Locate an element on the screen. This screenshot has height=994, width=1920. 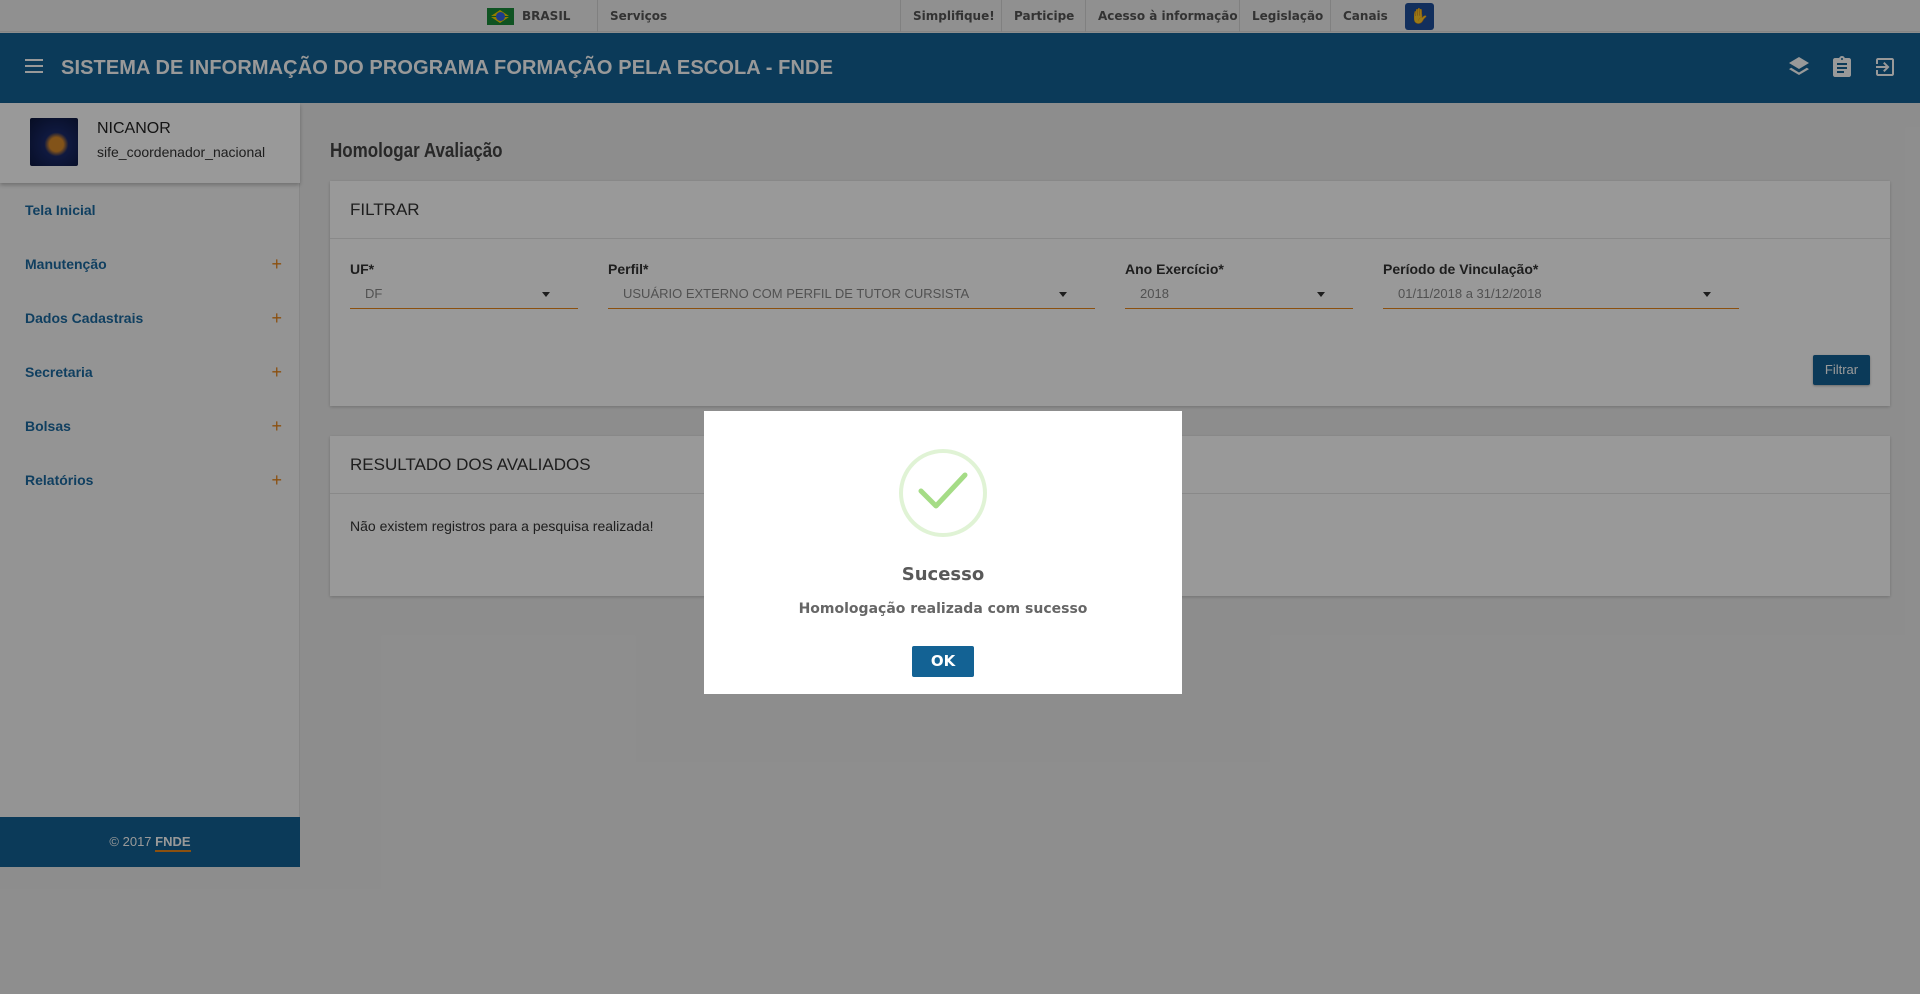
dialog-message: Homologação realizada com sucesso is located at coordinates (943, 609).